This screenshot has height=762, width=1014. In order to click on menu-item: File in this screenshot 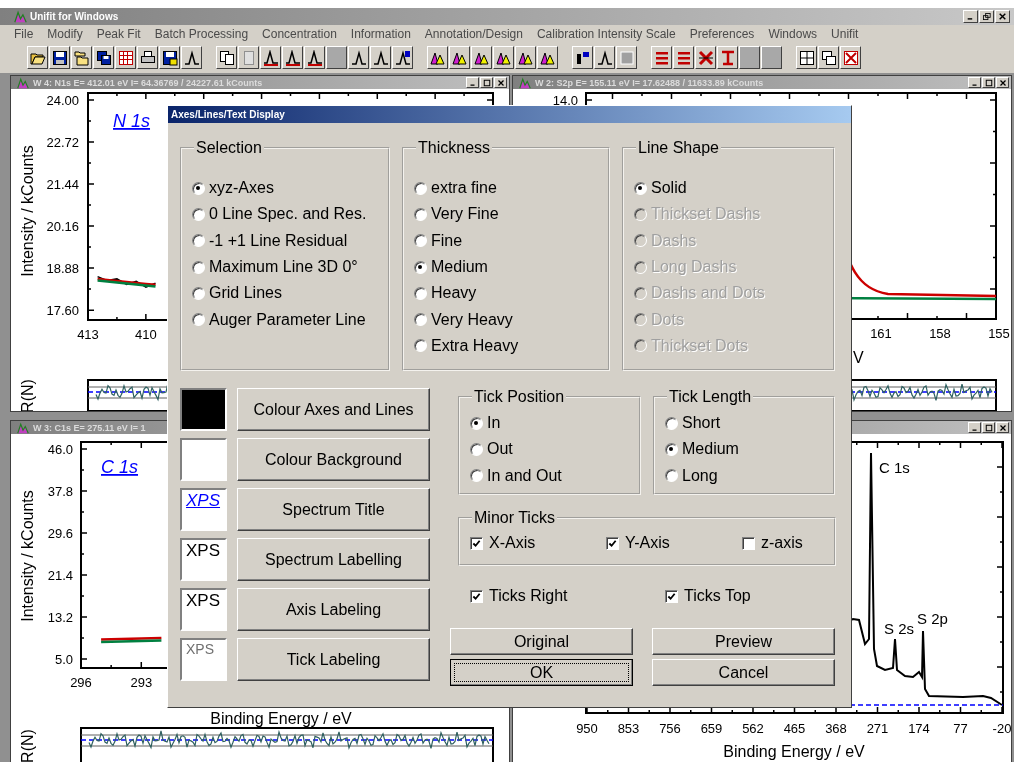, I will do `click(24, 33)`.